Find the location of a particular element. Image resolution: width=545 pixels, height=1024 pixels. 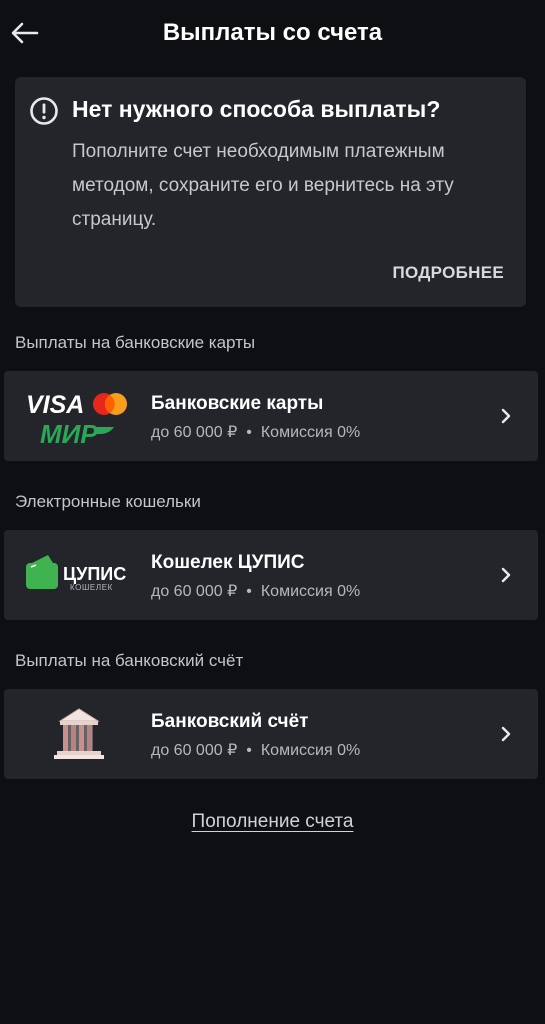

more-info-button: ПОДРОБНЕЕ is located at coordinates (448, 273).